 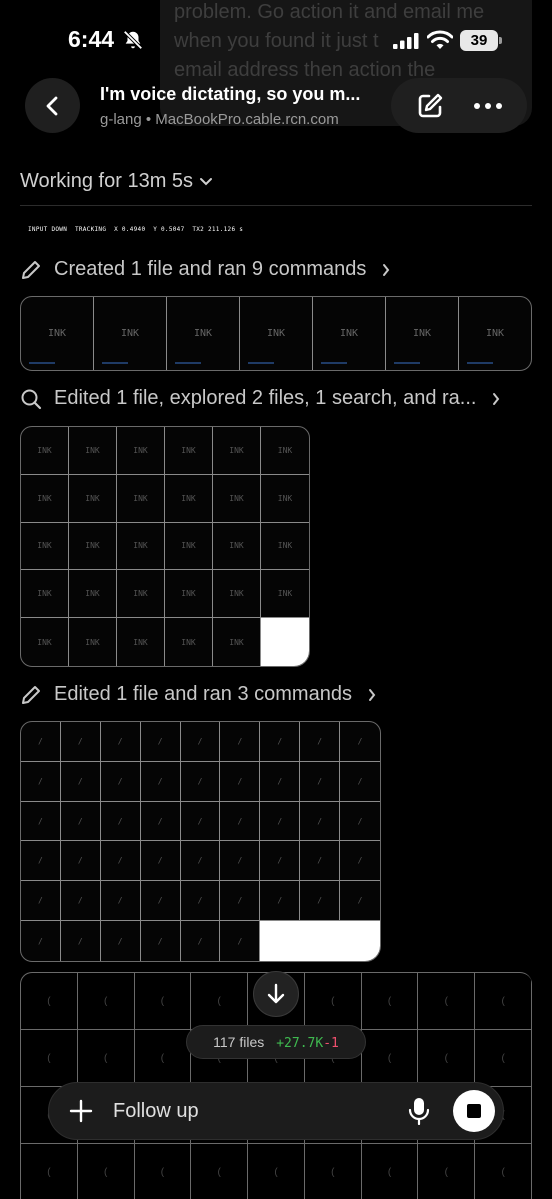 I want to click on diff-summary-pill: 117 files +27.7K-1, so click(x=276, y=1042).